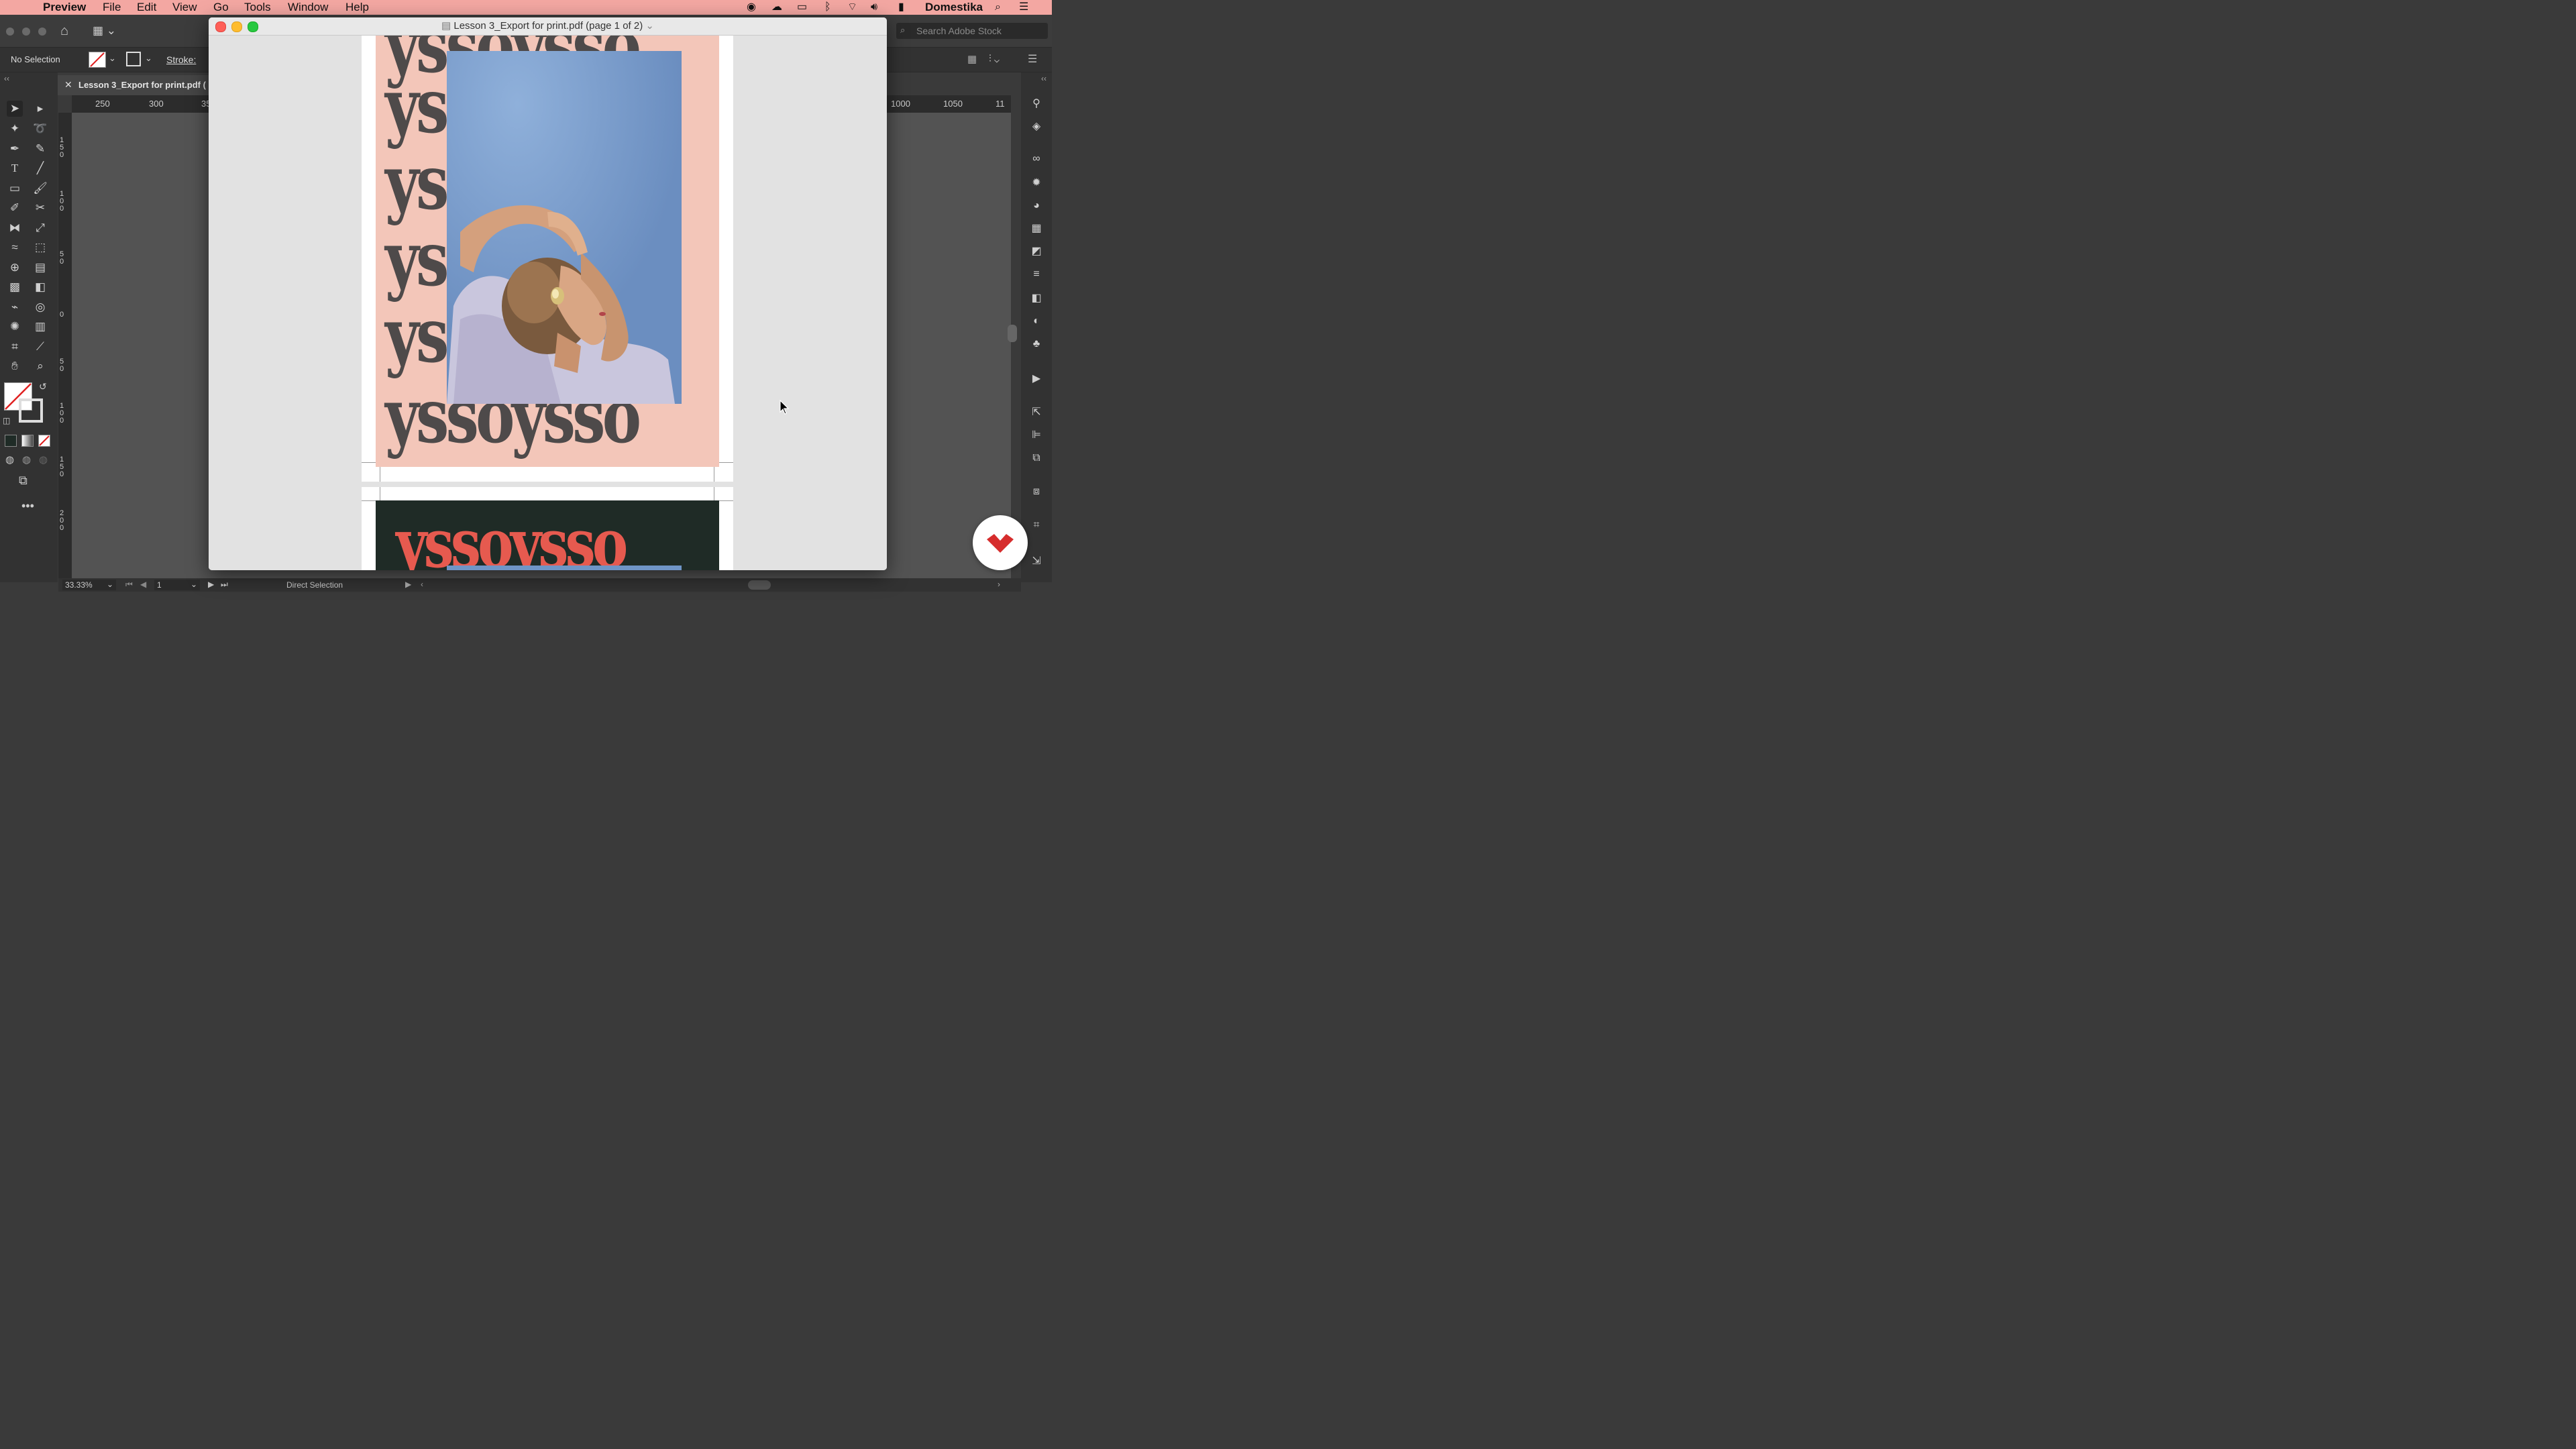 The image size is (2576, 1449). Describe the element at coordinates (104, 31) in the screenshot. I see `workspace-switcher-icon: ▦ ⌄` at that location.